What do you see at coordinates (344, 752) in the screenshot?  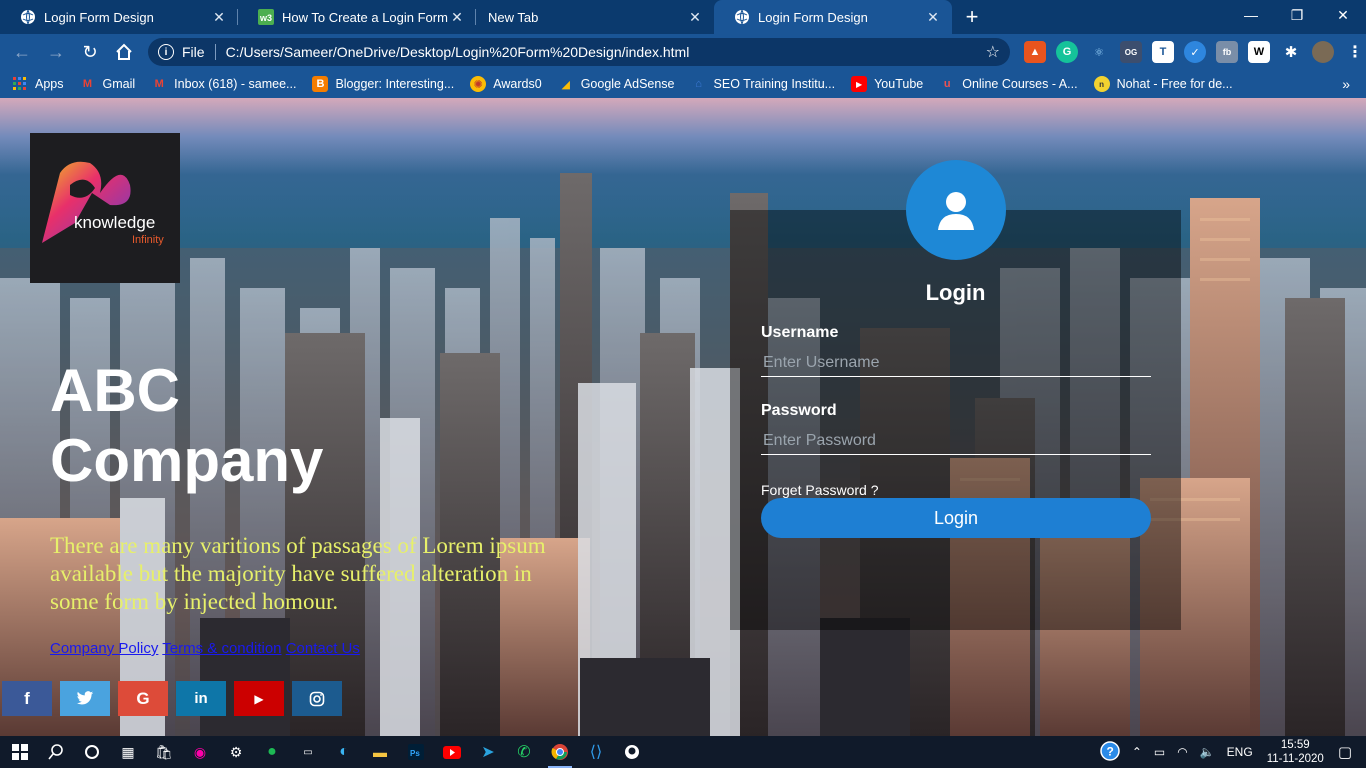 I see `edge-icon: ◐` at bounding box center [344, 752].